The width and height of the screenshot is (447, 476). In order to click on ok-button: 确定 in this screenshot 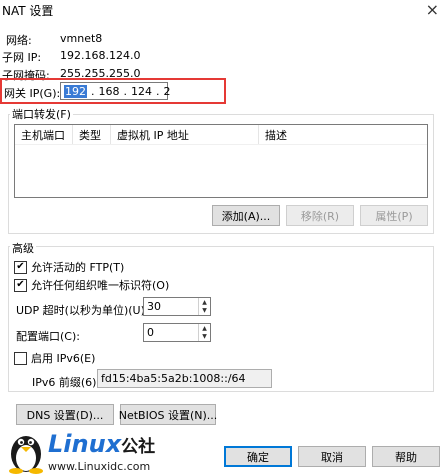, I will do `click(258, 456)`.